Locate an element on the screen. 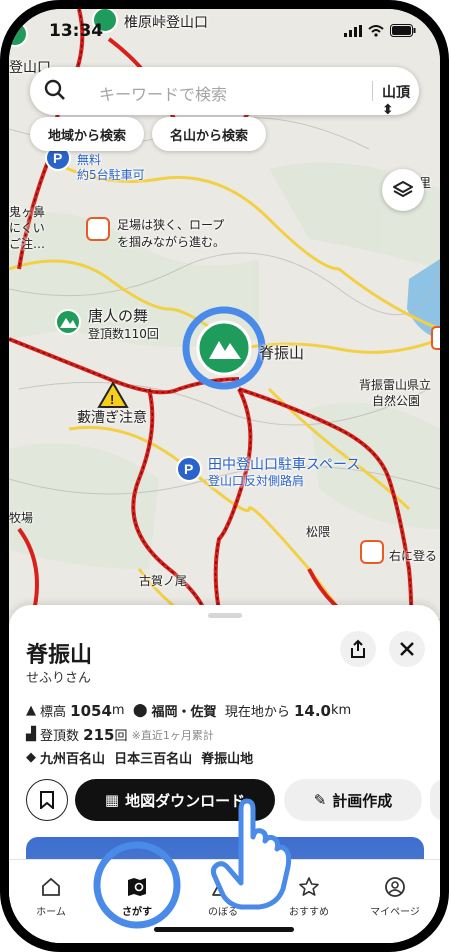 This screenshot has width=449, height=952. home-indicator is located at coordinates (224, 929).